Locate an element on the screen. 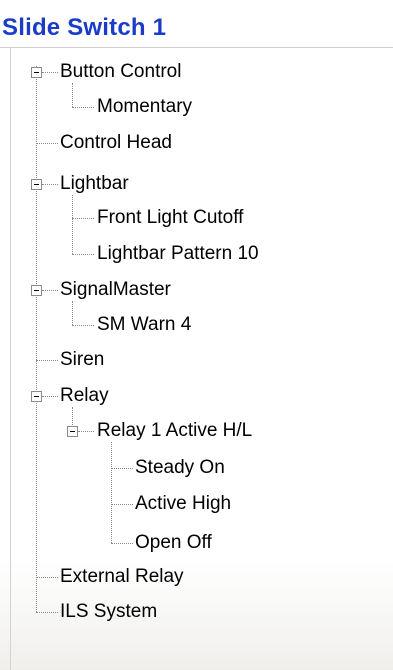 This screenshot has width=393, height=670. tree-connector-lightbar is located at coordinates (72, 224).